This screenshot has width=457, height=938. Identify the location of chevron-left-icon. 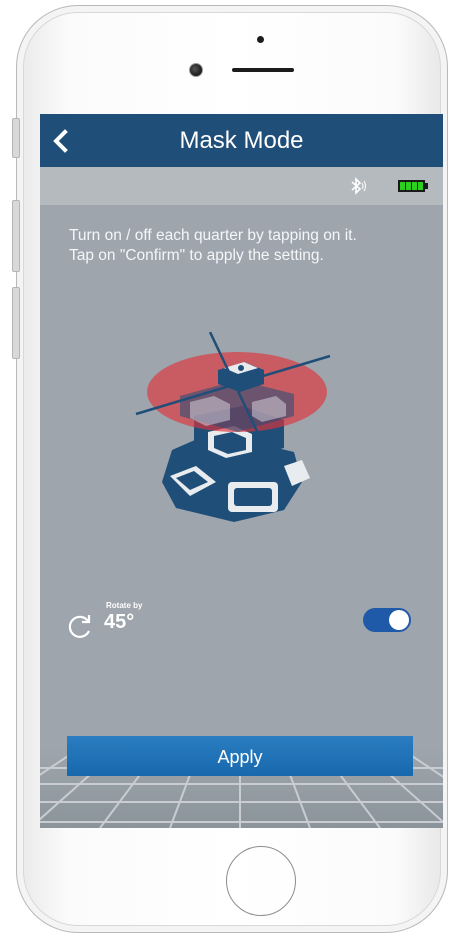
(60, 141).